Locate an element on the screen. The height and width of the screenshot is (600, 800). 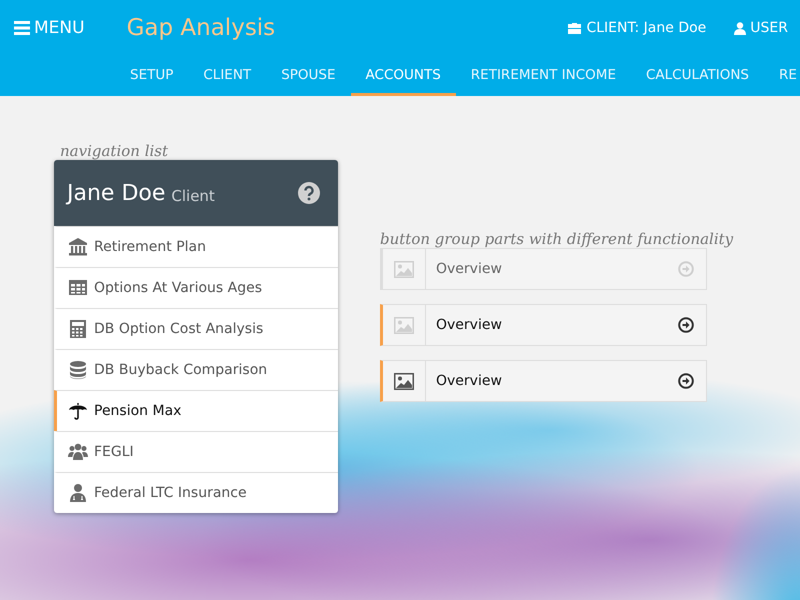
navigation-item: FEGLI is located at coordinates (196, 451).